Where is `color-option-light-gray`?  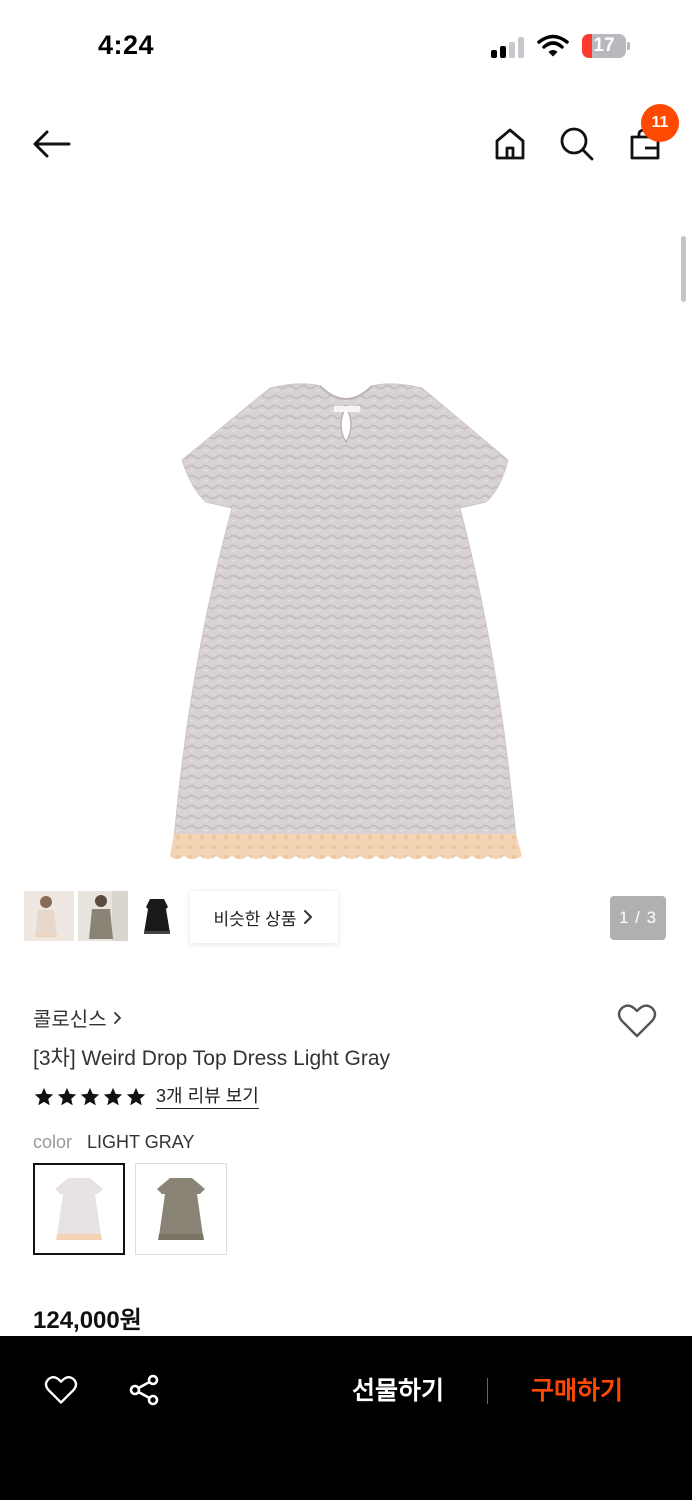
color-option-light-gray is located at coordinates (79, 1209).